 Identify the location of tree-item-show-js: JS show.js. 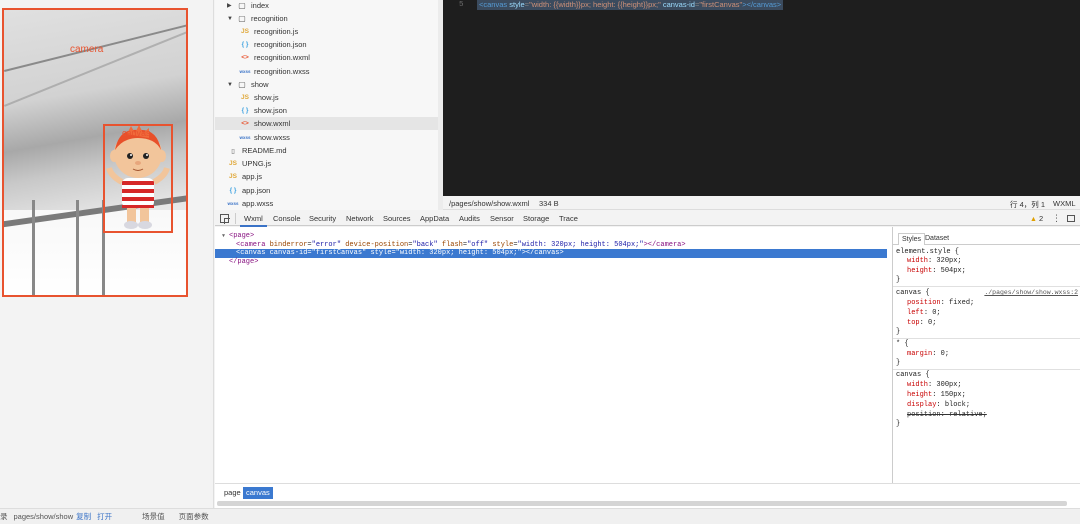
(259, 97).